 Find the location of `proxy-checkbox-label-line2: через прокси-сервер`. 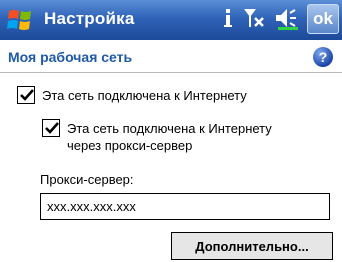

proxy-checkbox-label-line2: через прокси-сервер is located at coordinates (129, 145).